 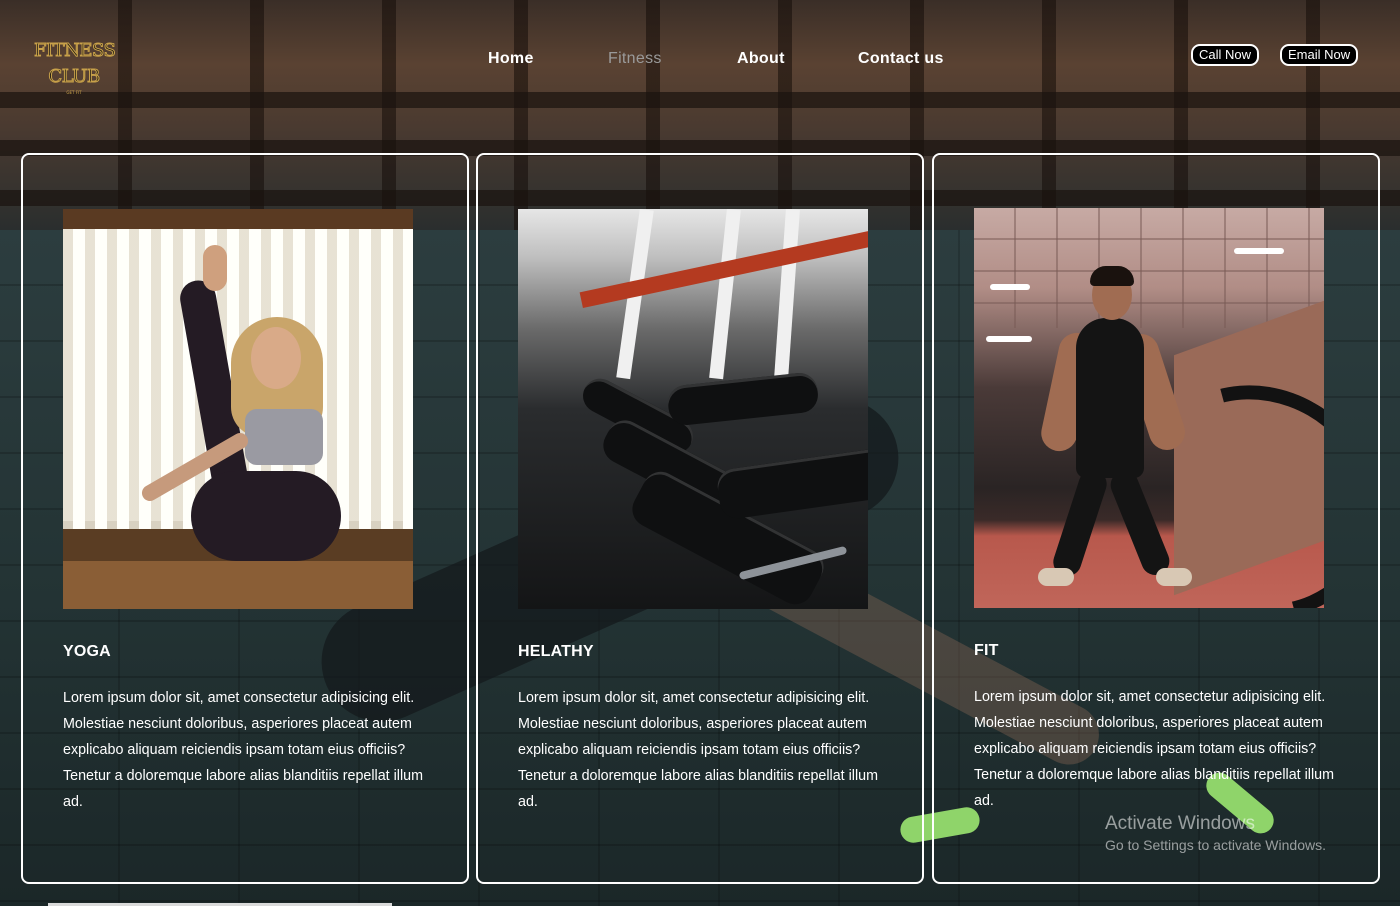 What do you see at coordinates (238, 409) in the screenshot?
I see `yoga-pose-photo` at bounding box center [238, 409].